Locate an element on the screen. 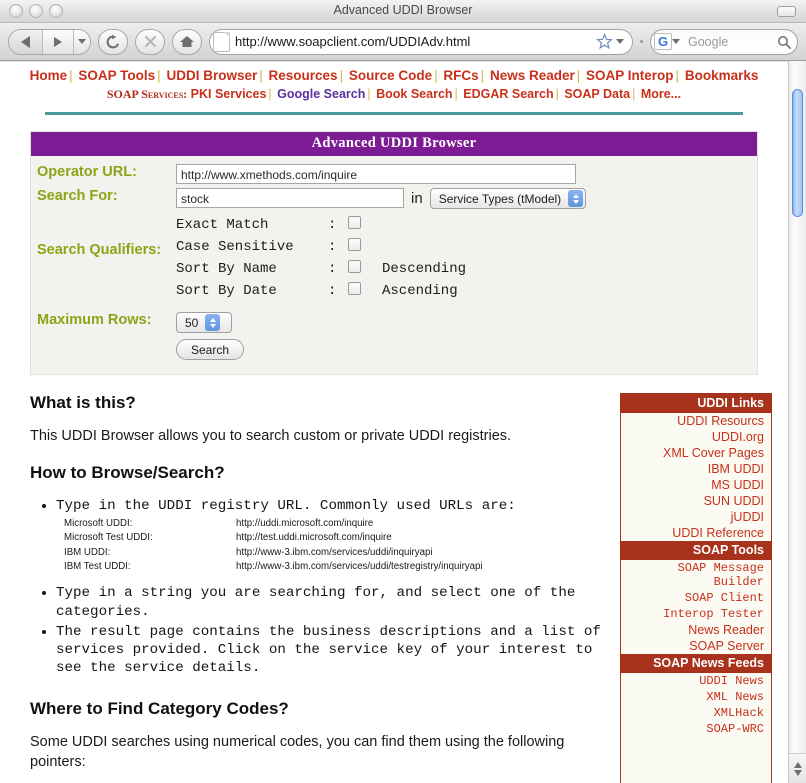 The width and height of the screenshot is (806, 783). home-button is located at coordinates (187, 41).